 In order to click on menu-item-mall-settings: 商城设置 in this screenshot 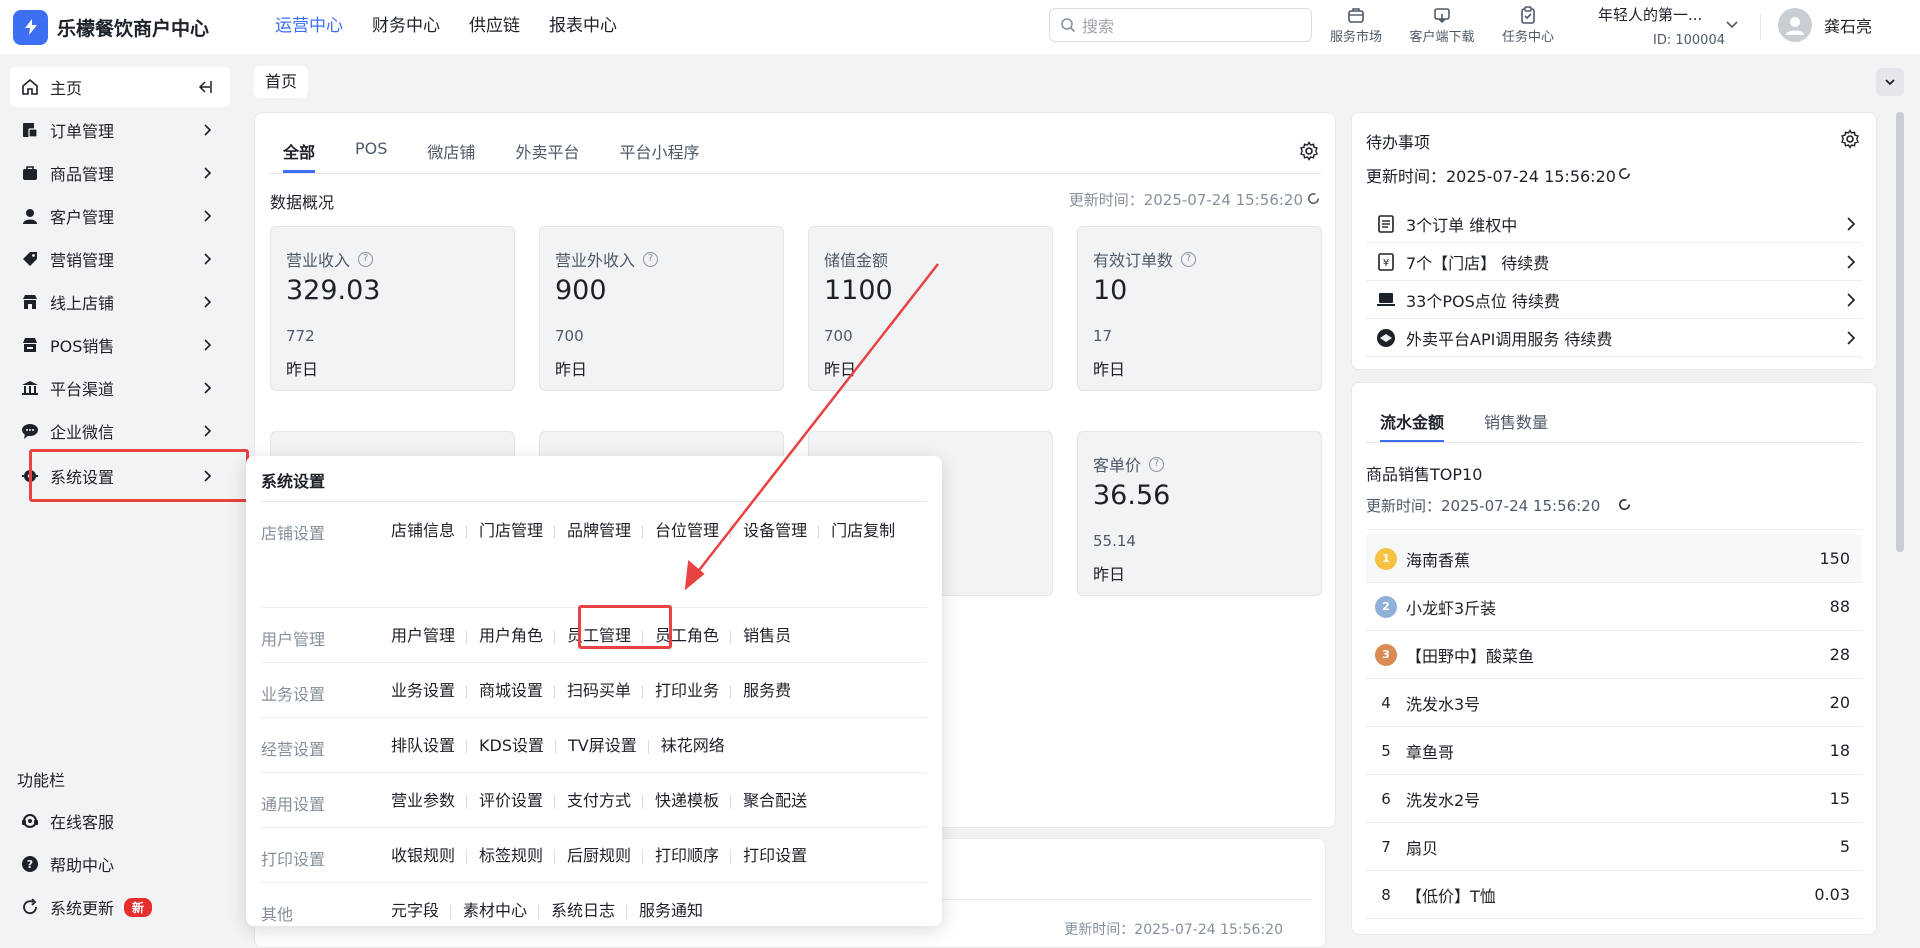, I will do `click(517, 691)`.